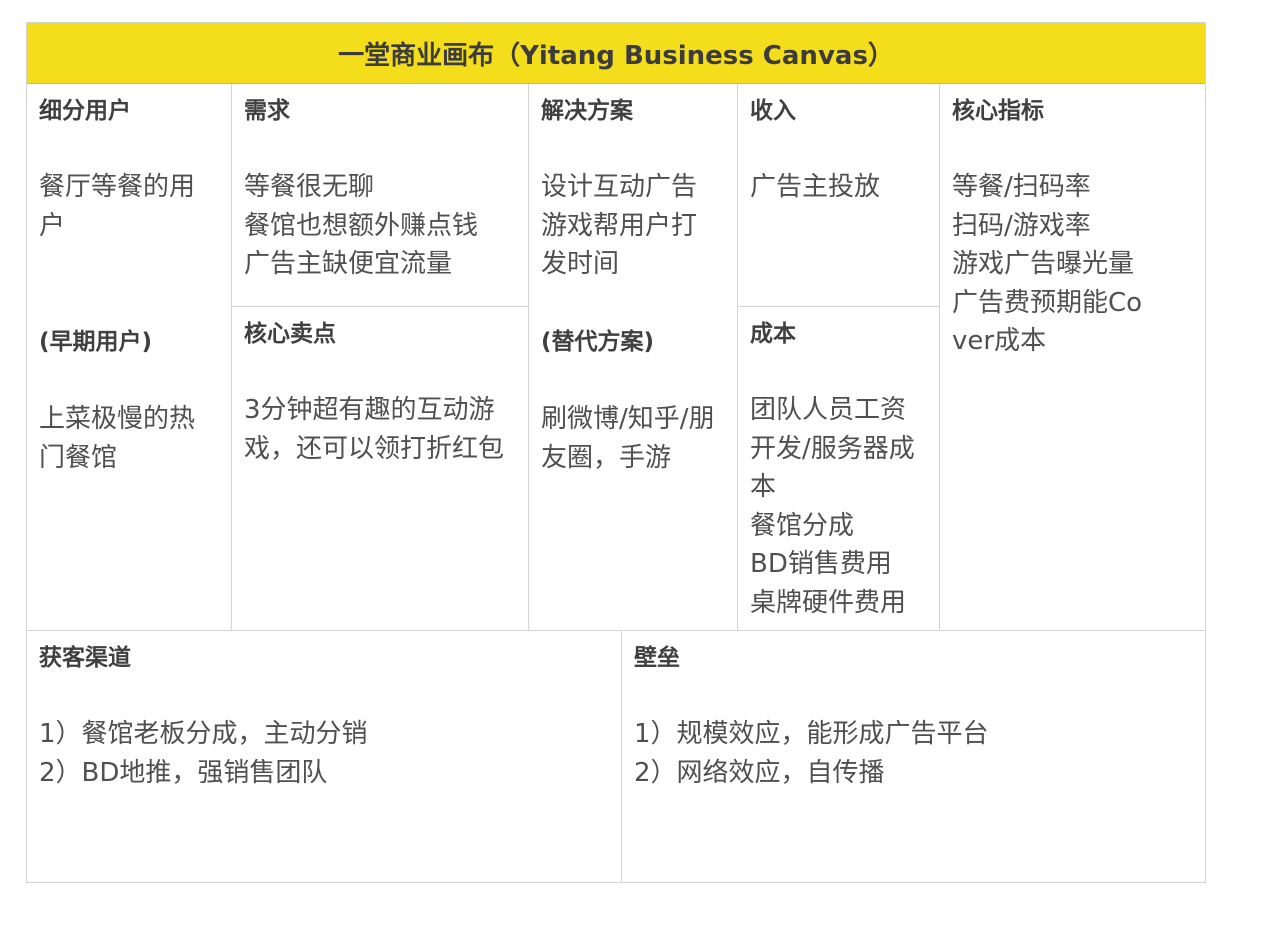  What do you see at coordinates (96, 342) in the screenshot?
I see `early-users-heading: (早期用户)` at bounding box center [96, 342].